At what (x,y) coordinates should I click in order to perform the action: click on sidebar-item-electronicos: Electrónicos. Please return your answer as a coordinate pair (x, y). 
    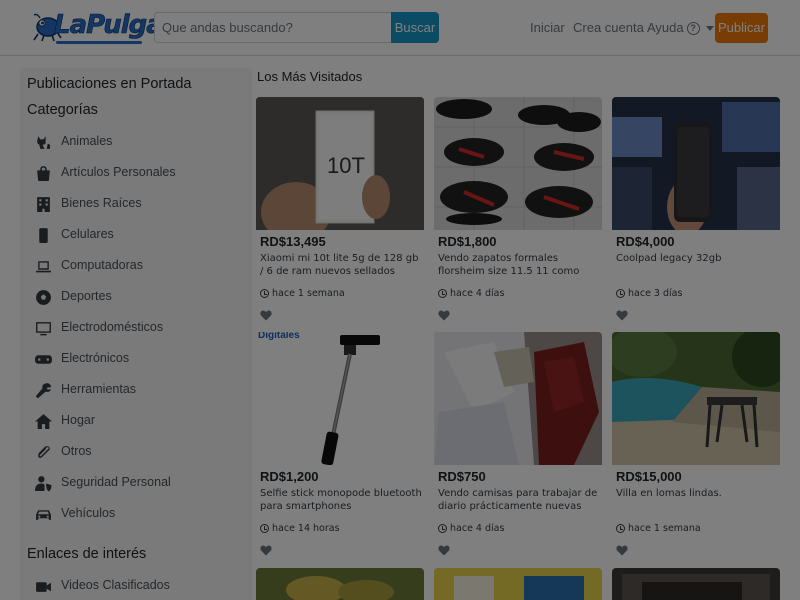
    Looking at the image, I should click on (81, 359).